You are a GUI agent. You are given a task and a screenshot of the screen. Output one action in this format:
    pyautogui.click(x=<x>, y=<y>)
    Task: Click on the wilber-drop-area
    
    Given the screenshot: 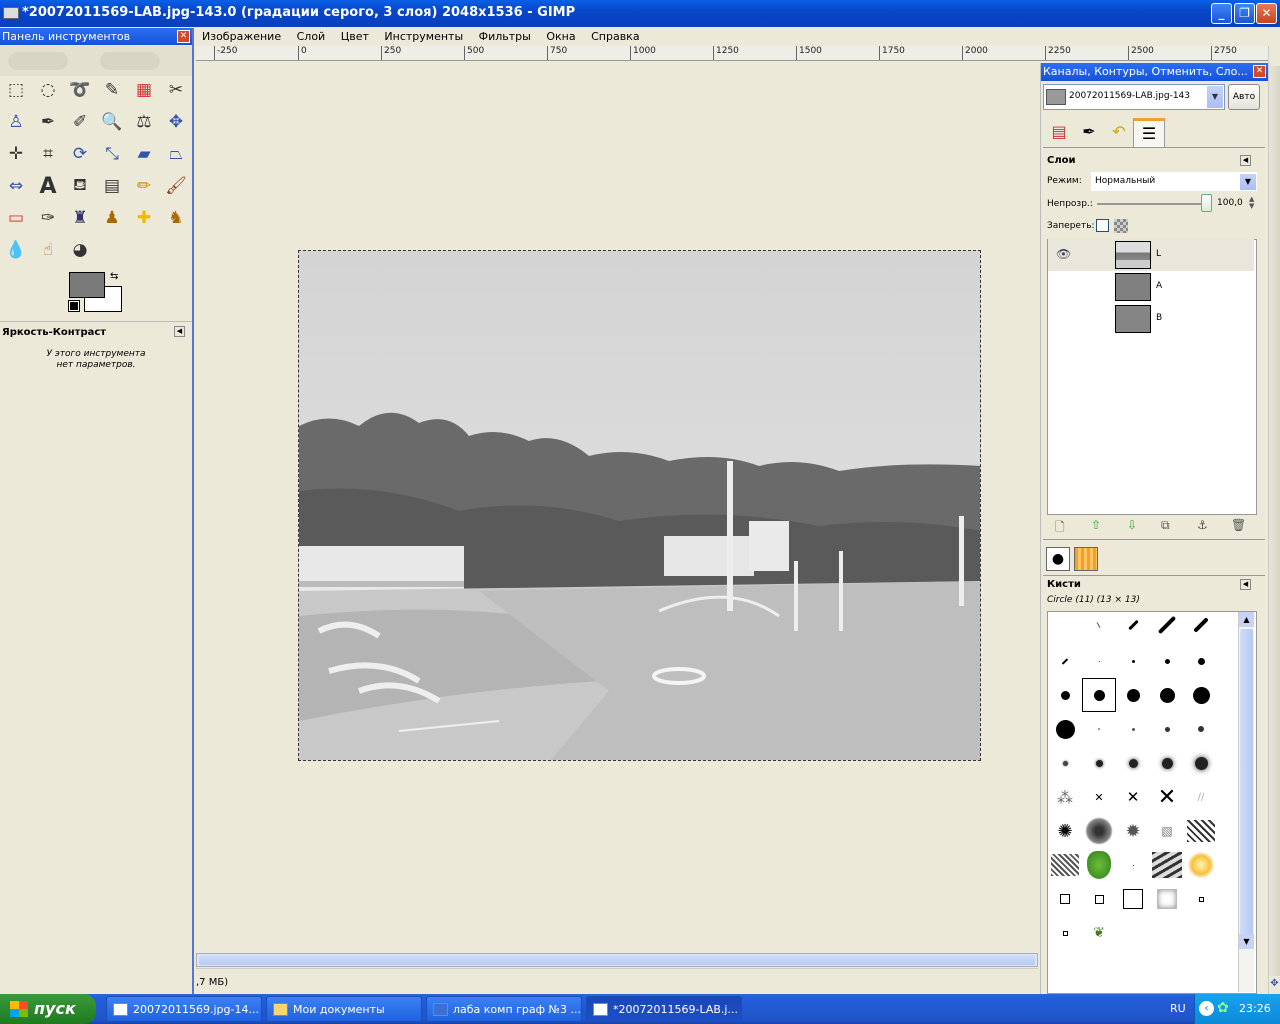 What is the action you would take?
    pyautogui.click(x=96, y=61)
    